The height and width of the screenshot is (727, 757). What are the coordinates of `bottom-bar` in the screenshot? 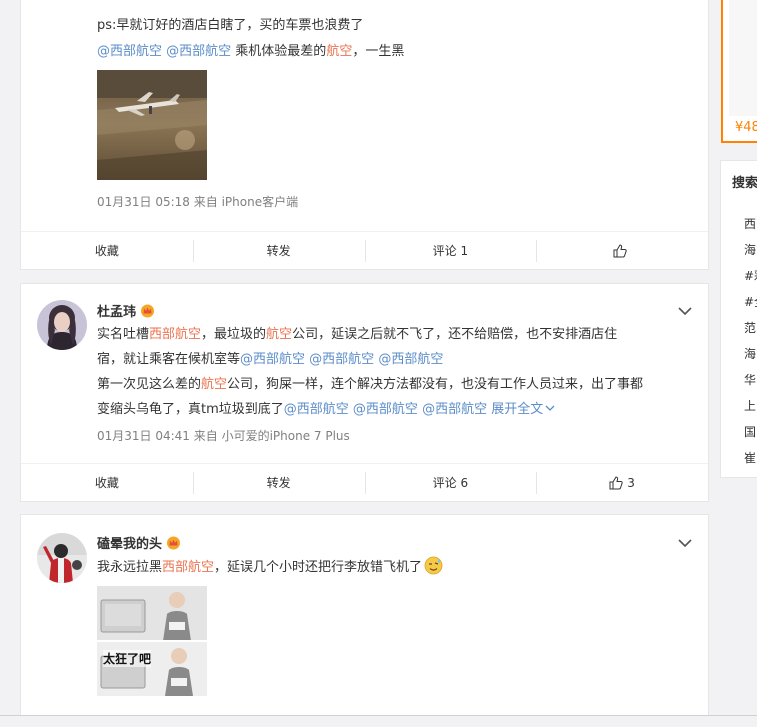 It's located at (378, 721).